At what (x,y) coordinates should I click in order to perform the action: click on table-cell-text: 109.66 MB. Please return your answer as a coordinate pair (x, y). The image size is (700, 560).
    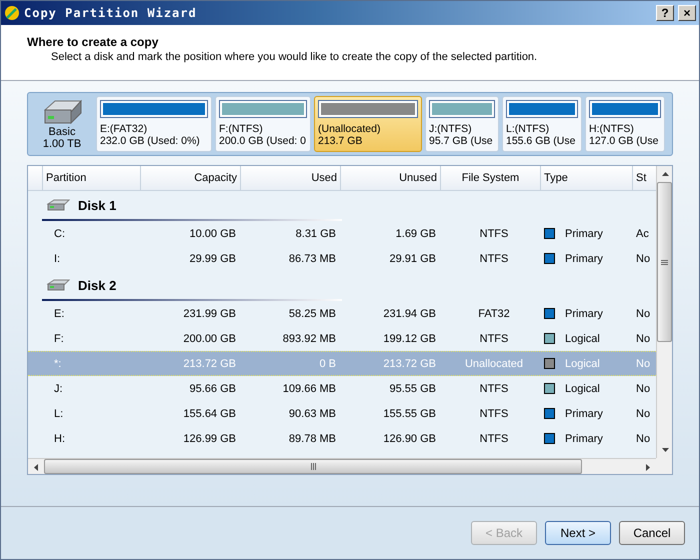
    Looking at the image, I should click on (309, 388).